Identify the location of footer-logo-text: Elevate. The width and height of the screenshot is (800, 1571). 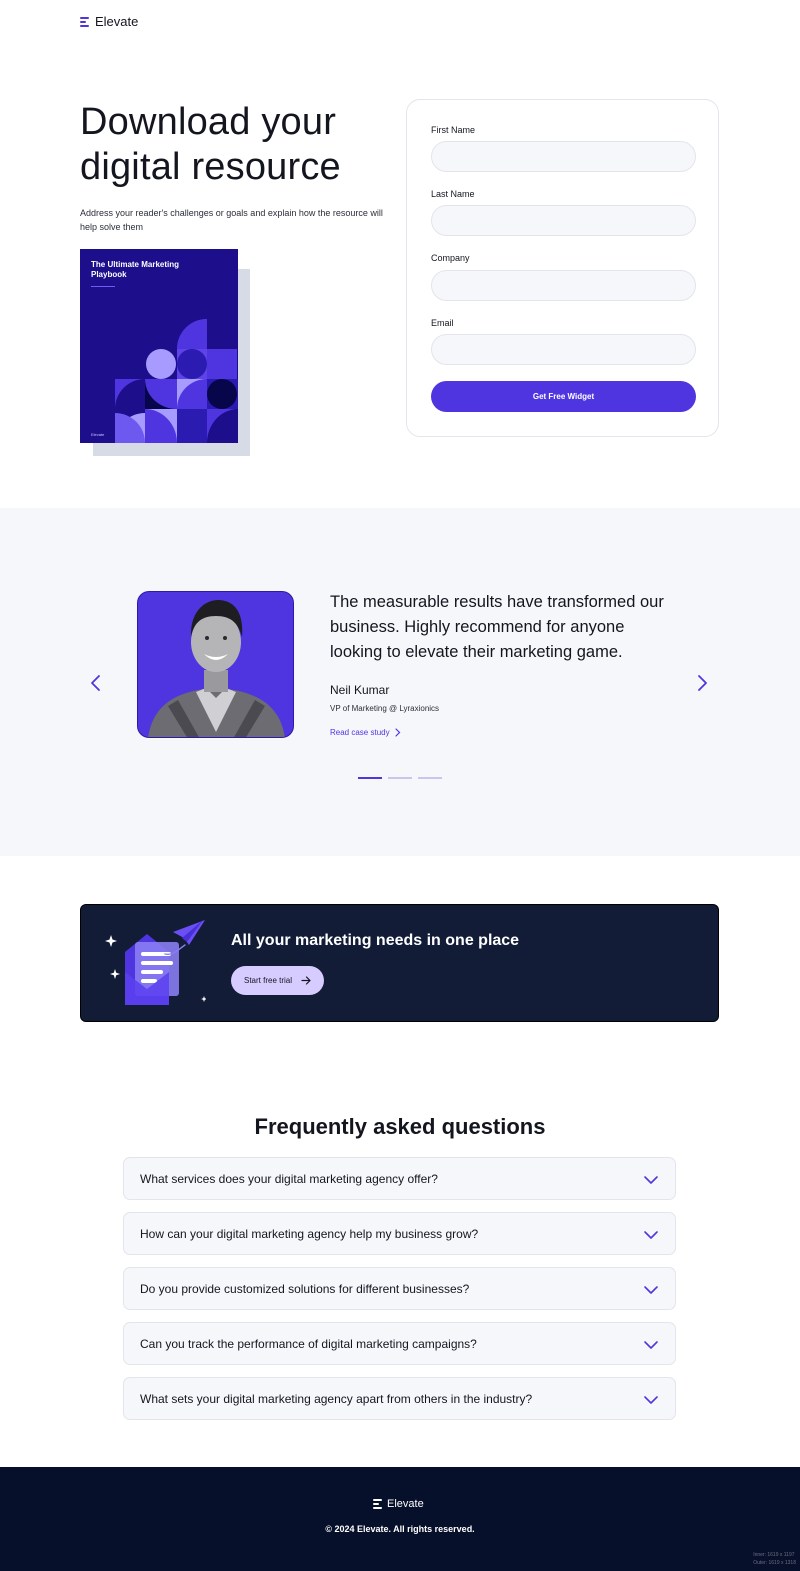
(405, 1504).